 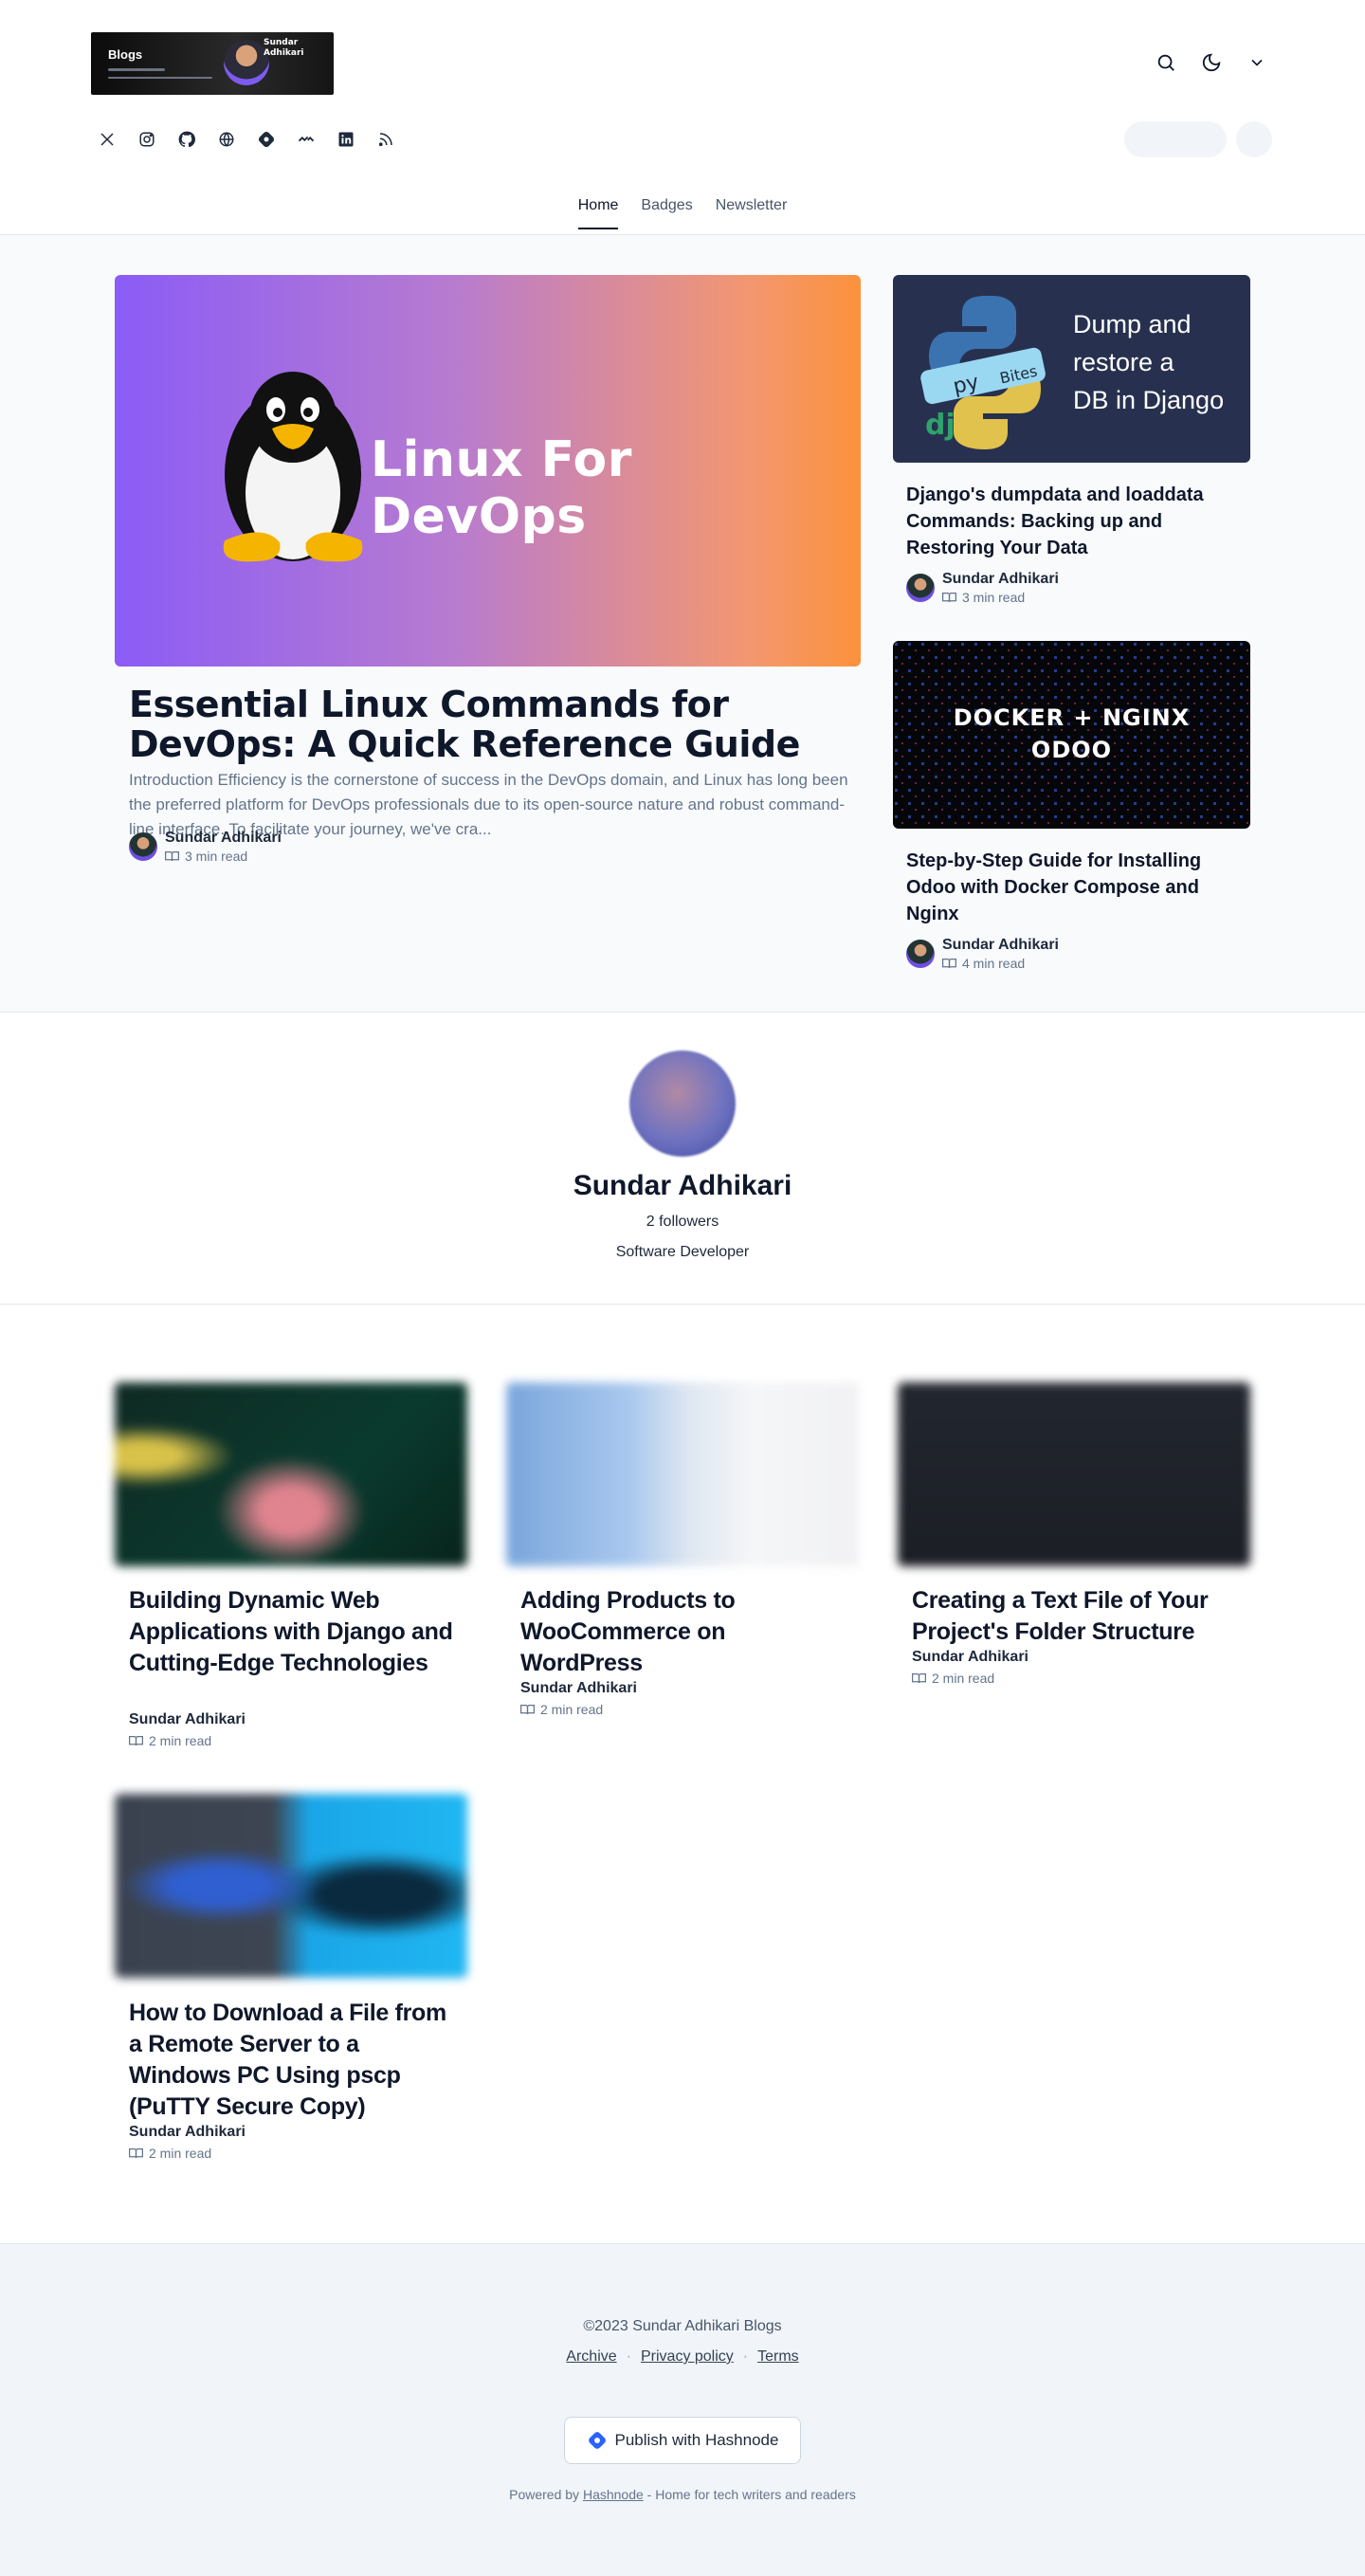 What do you see at coordinates (1257, 62) in the screenshot?
I see `chevron-down-icon` at bounding box center [1257, 62].